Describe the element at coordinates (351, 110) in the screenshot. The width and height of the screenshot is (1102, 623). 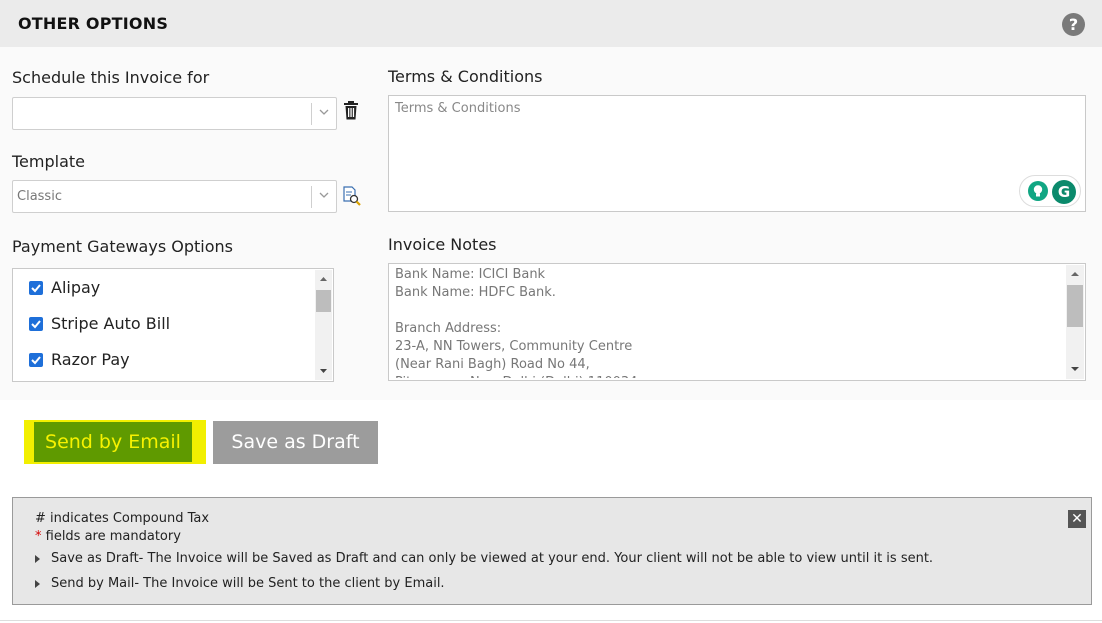
I see `trash-icon` at that location.